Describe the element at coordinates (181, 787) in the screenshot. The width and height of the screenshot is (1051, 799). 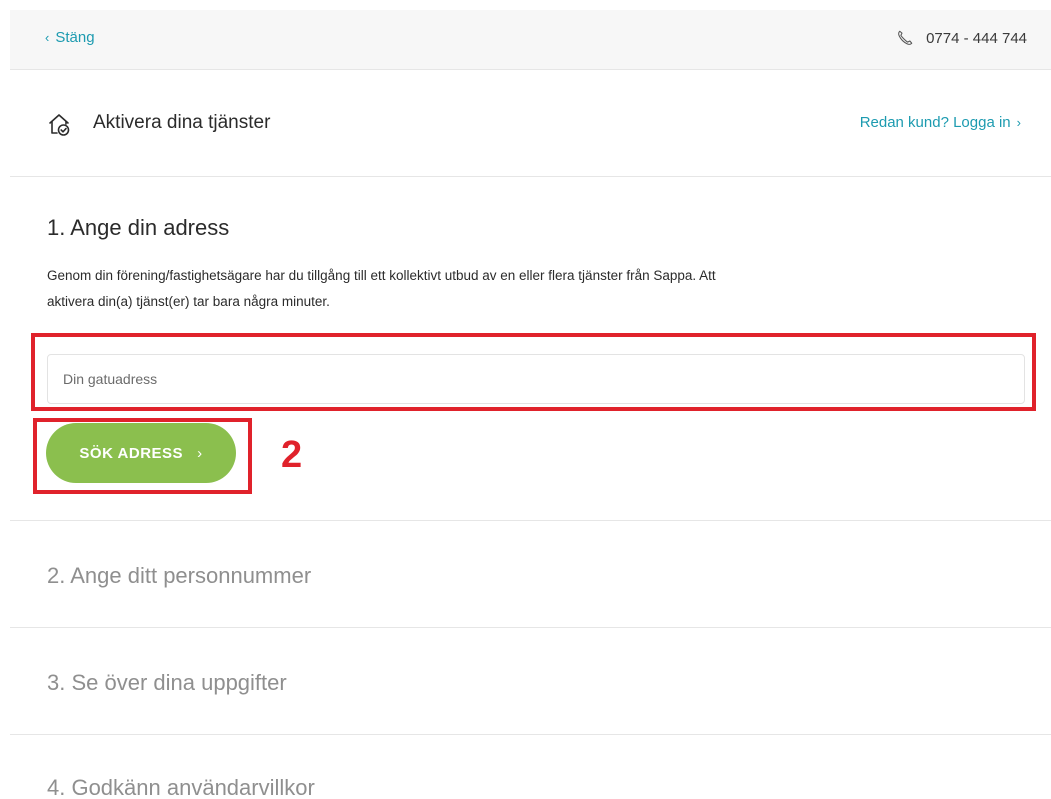
I see `step-4-title: 4. Godkänn användarvillkor` at that location.